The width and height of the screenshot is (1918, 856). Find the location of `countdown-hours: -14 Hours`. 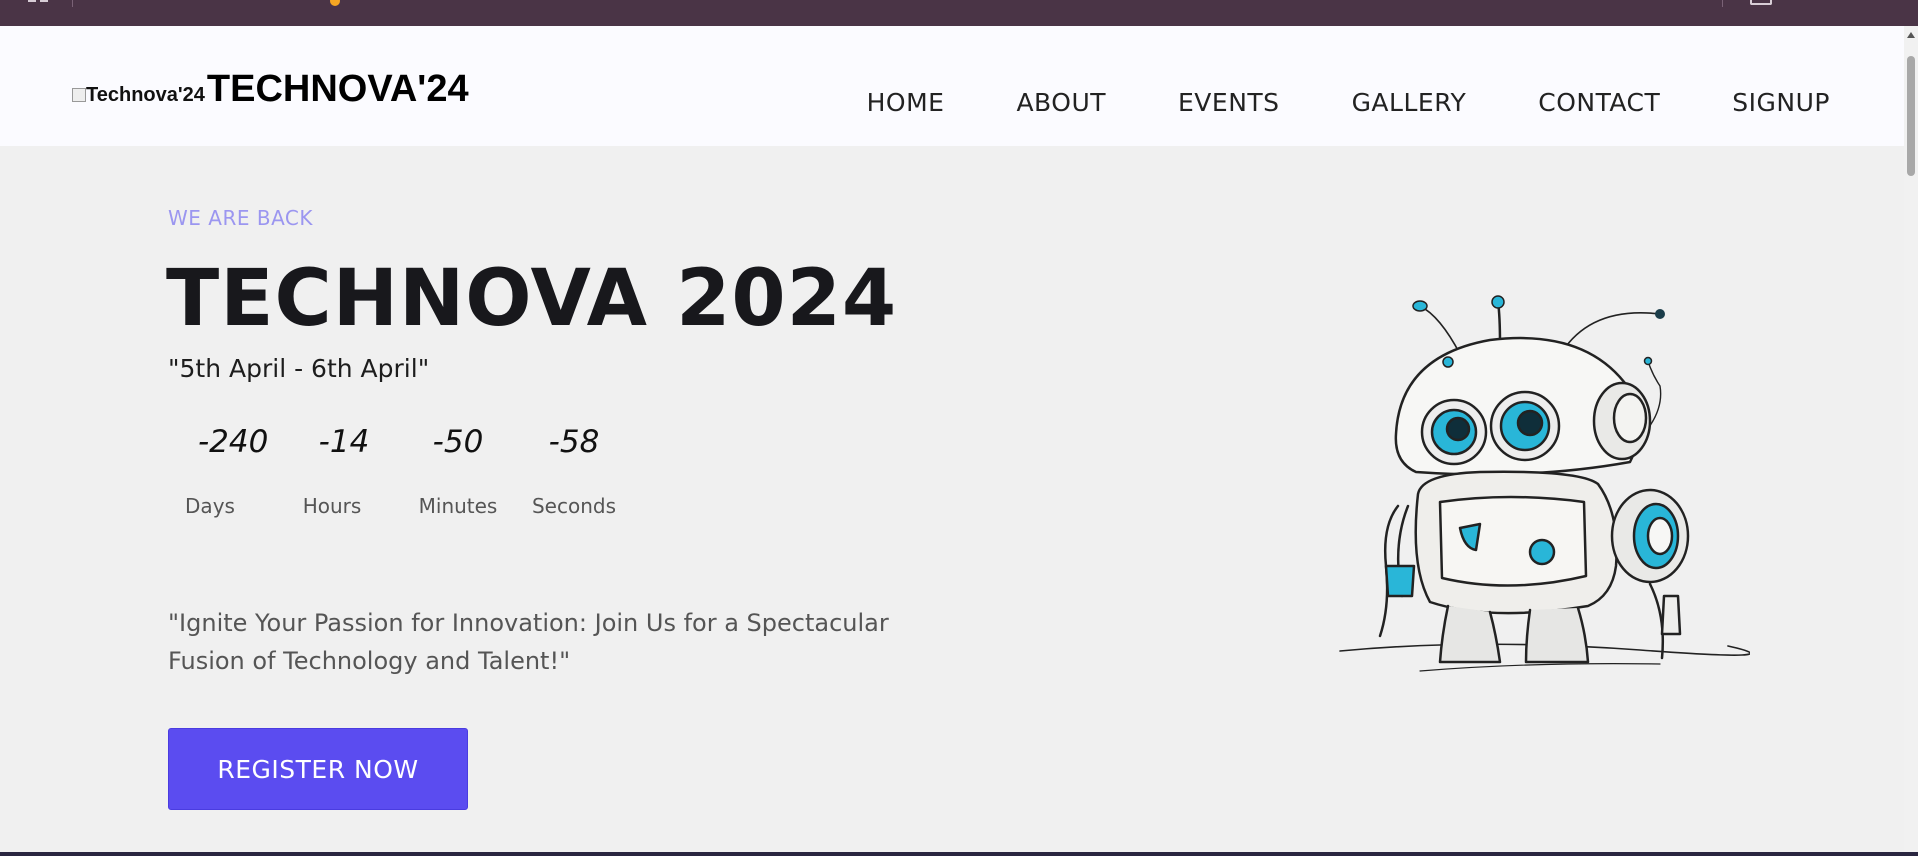

countdown-hours: -14 Hours is located at coordinates (341, 471).